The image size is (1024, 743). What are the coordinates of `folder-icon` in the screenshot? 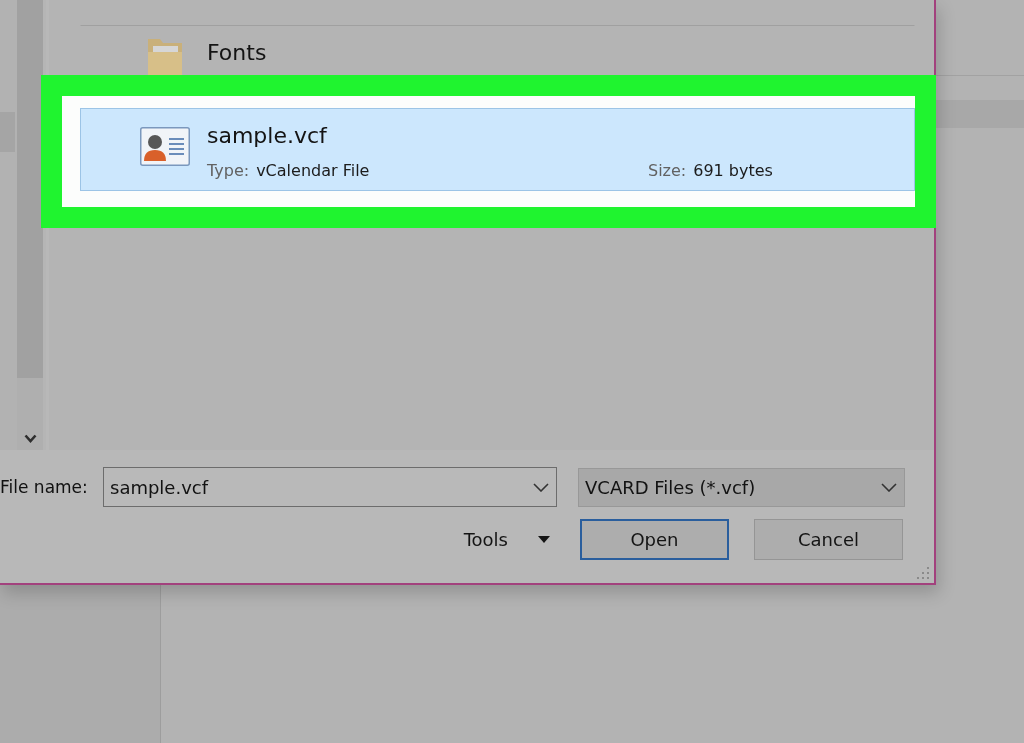 It's located at (165, 57).